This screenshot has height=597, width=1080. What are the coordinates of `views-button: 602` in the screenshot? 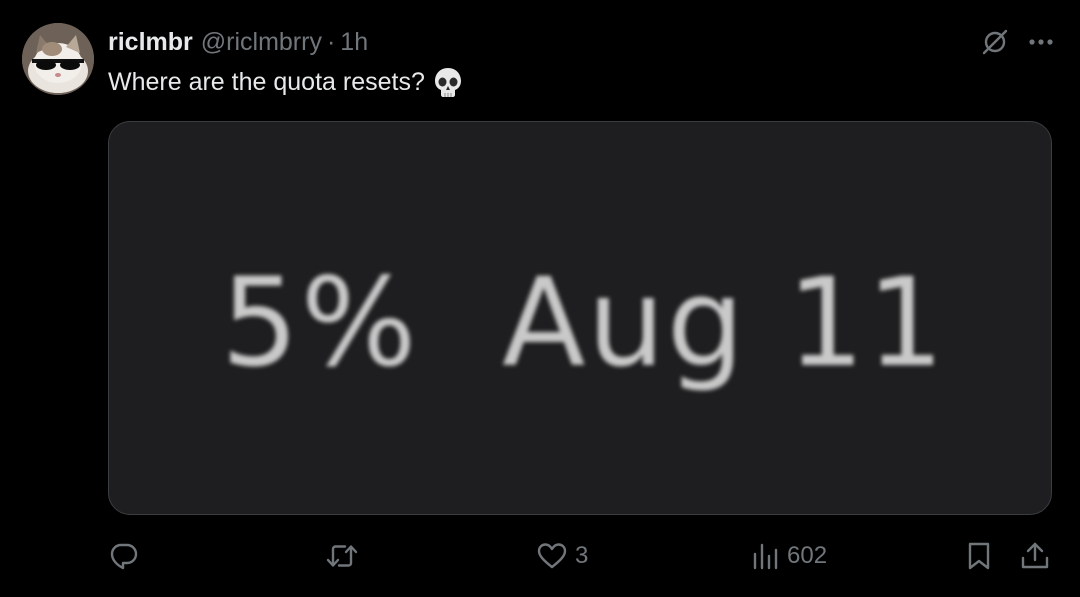 It's located at (789, 556).